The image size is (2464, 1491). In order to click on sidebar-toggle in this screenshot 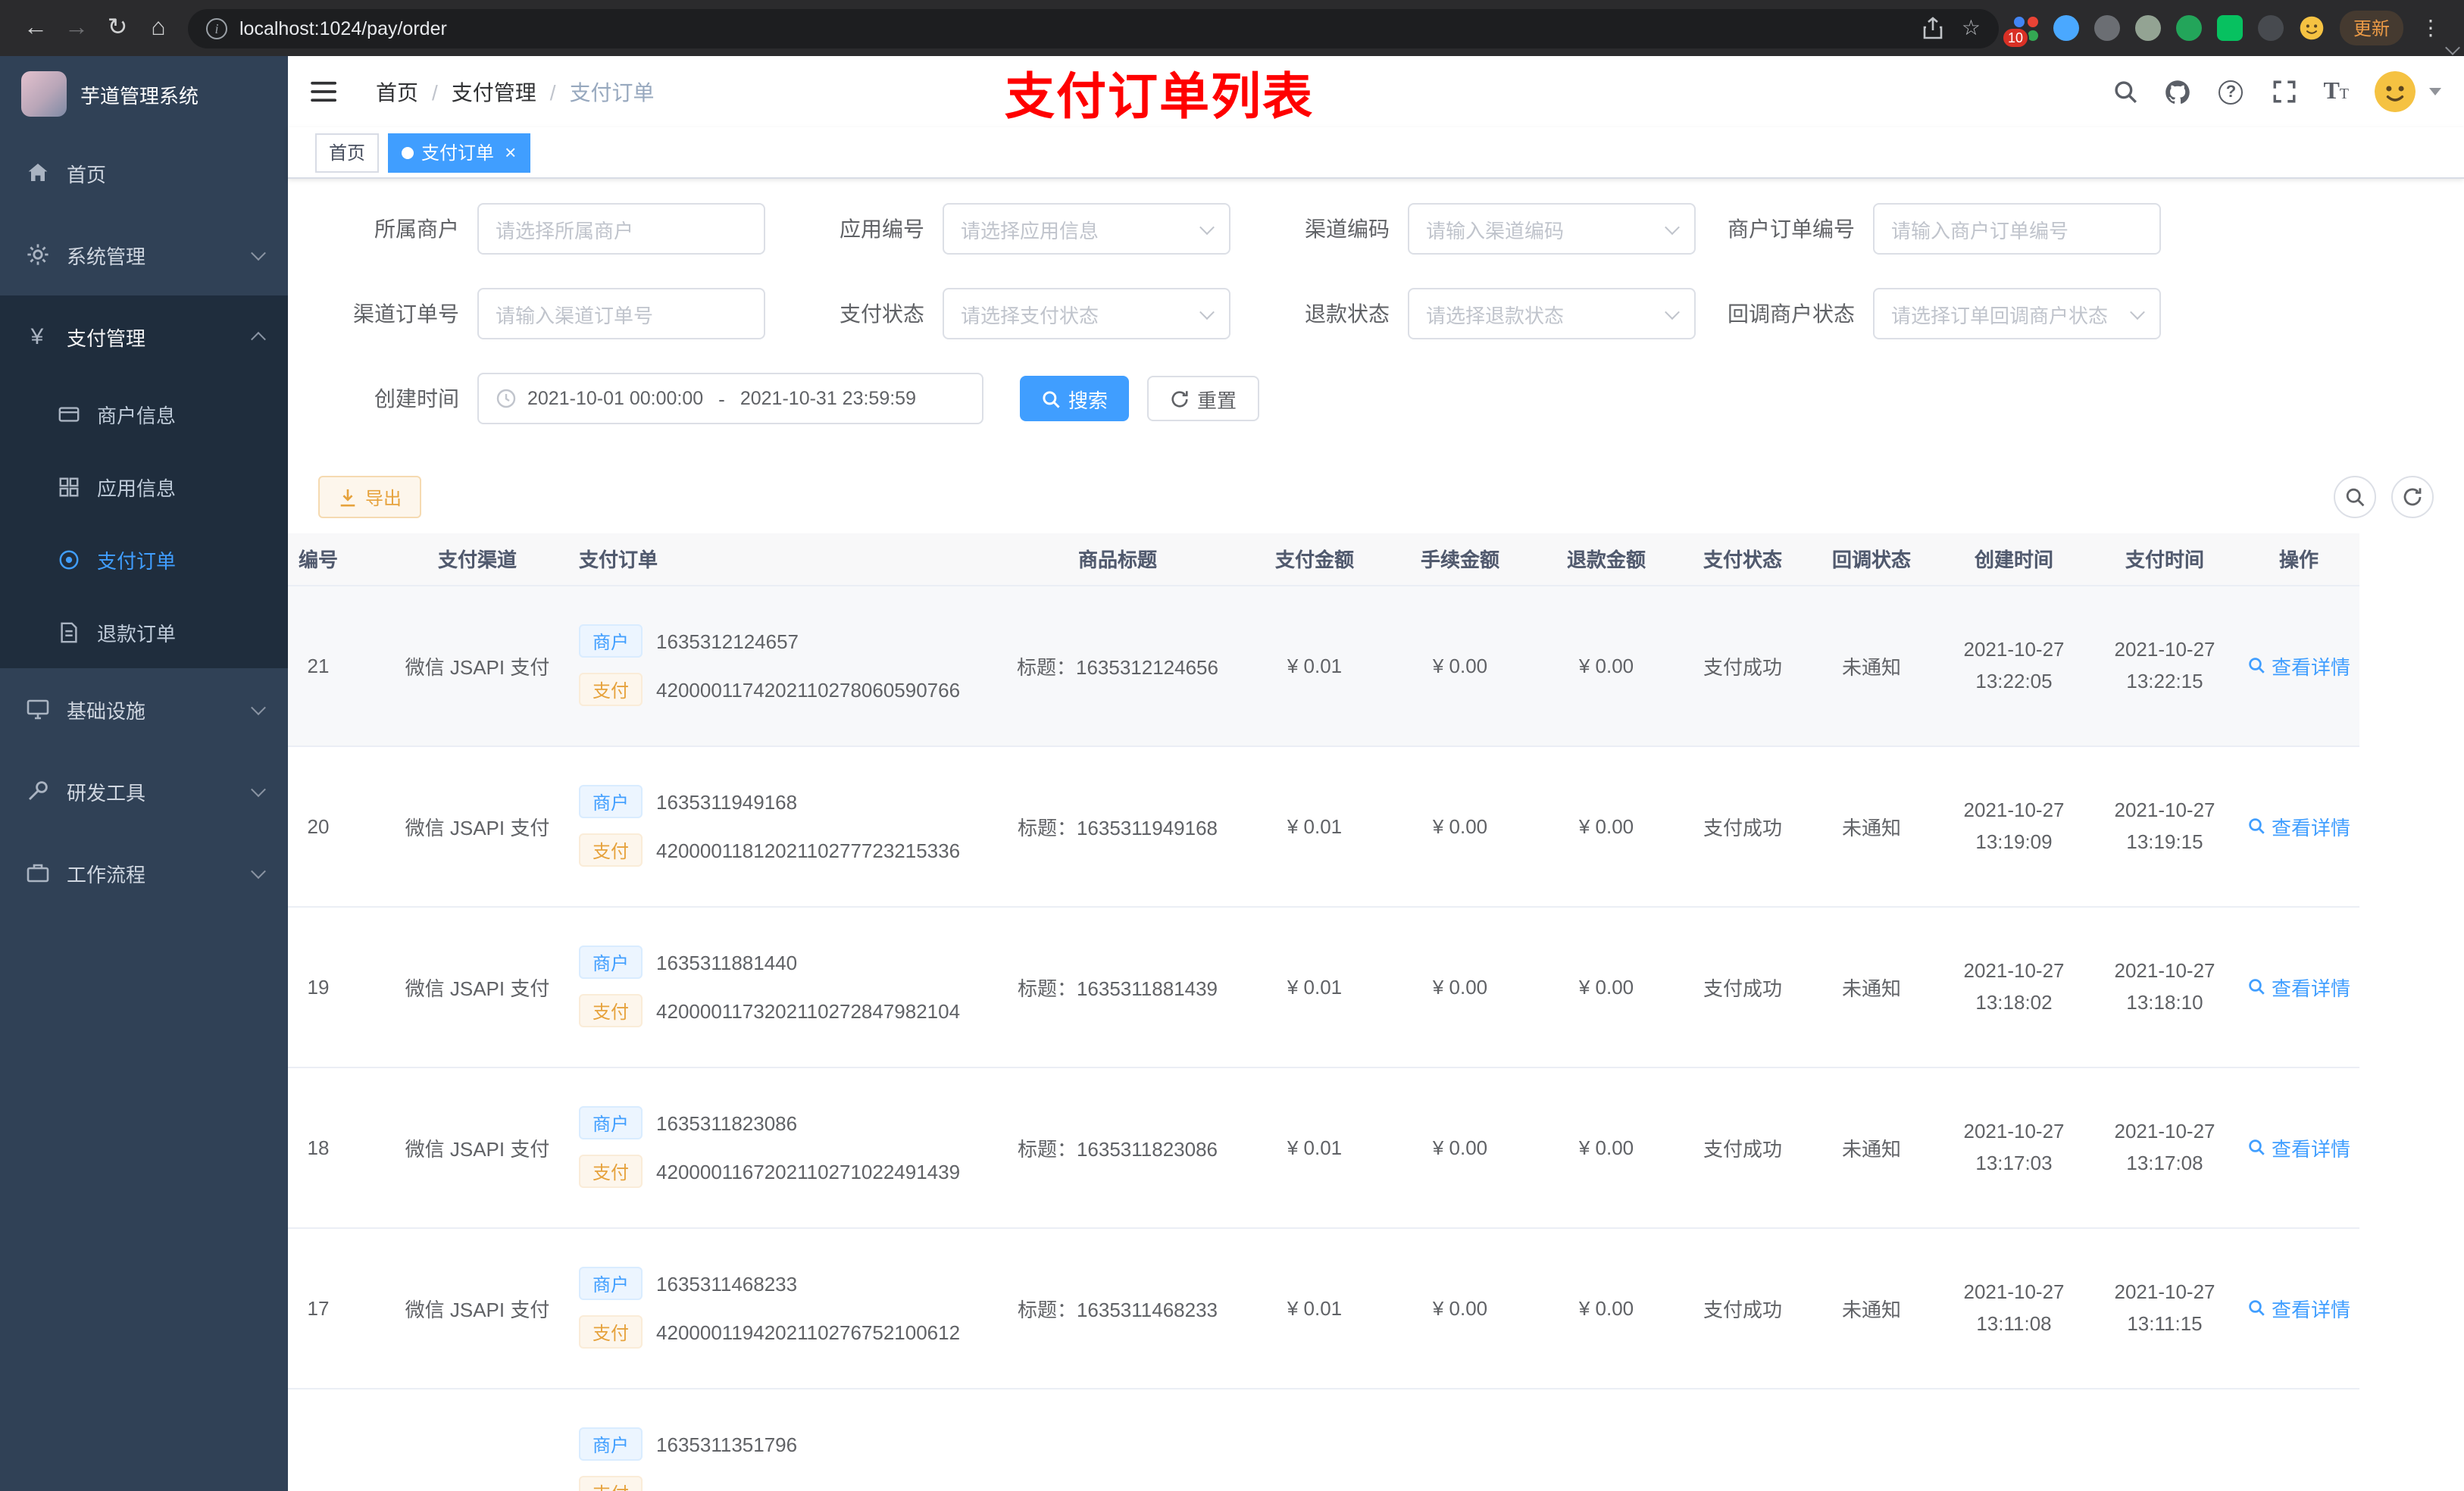, I will do `click(325, 91)`.